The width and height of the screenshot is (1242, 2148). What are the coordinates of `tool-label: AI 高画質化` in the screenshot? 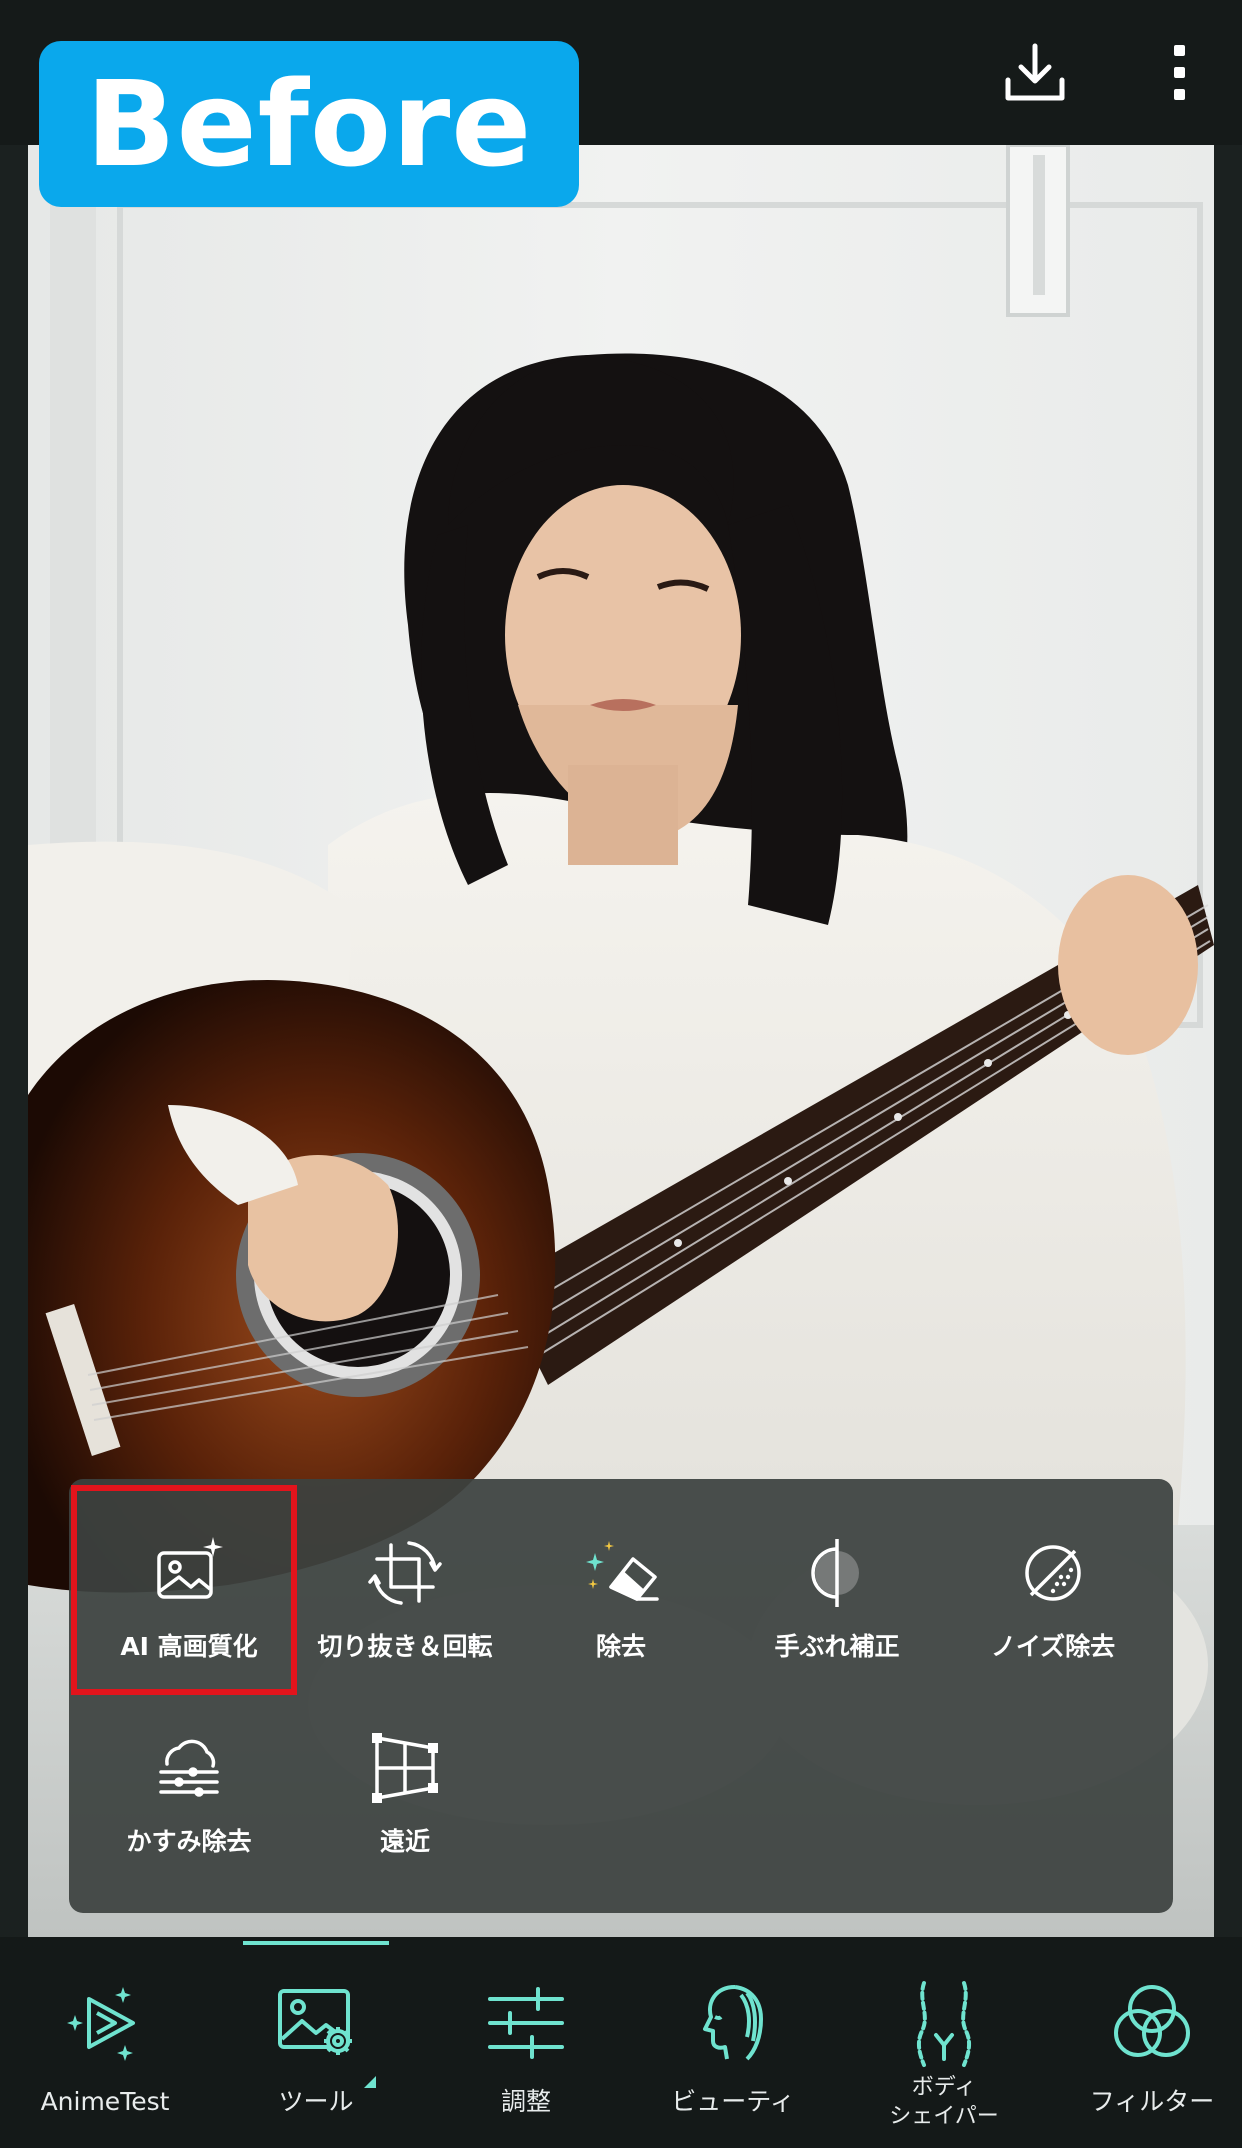 It's located at (189, 1646).